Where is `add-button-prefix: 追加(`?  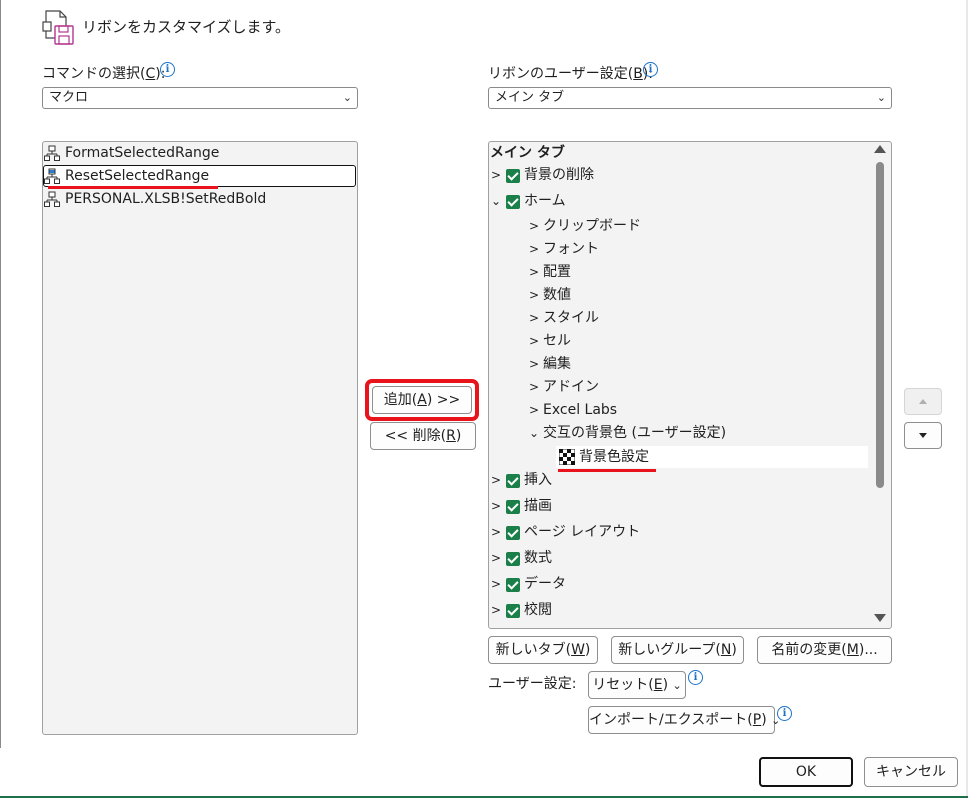
add-button-prefix: 追加( is located at coordinates (400, 400).